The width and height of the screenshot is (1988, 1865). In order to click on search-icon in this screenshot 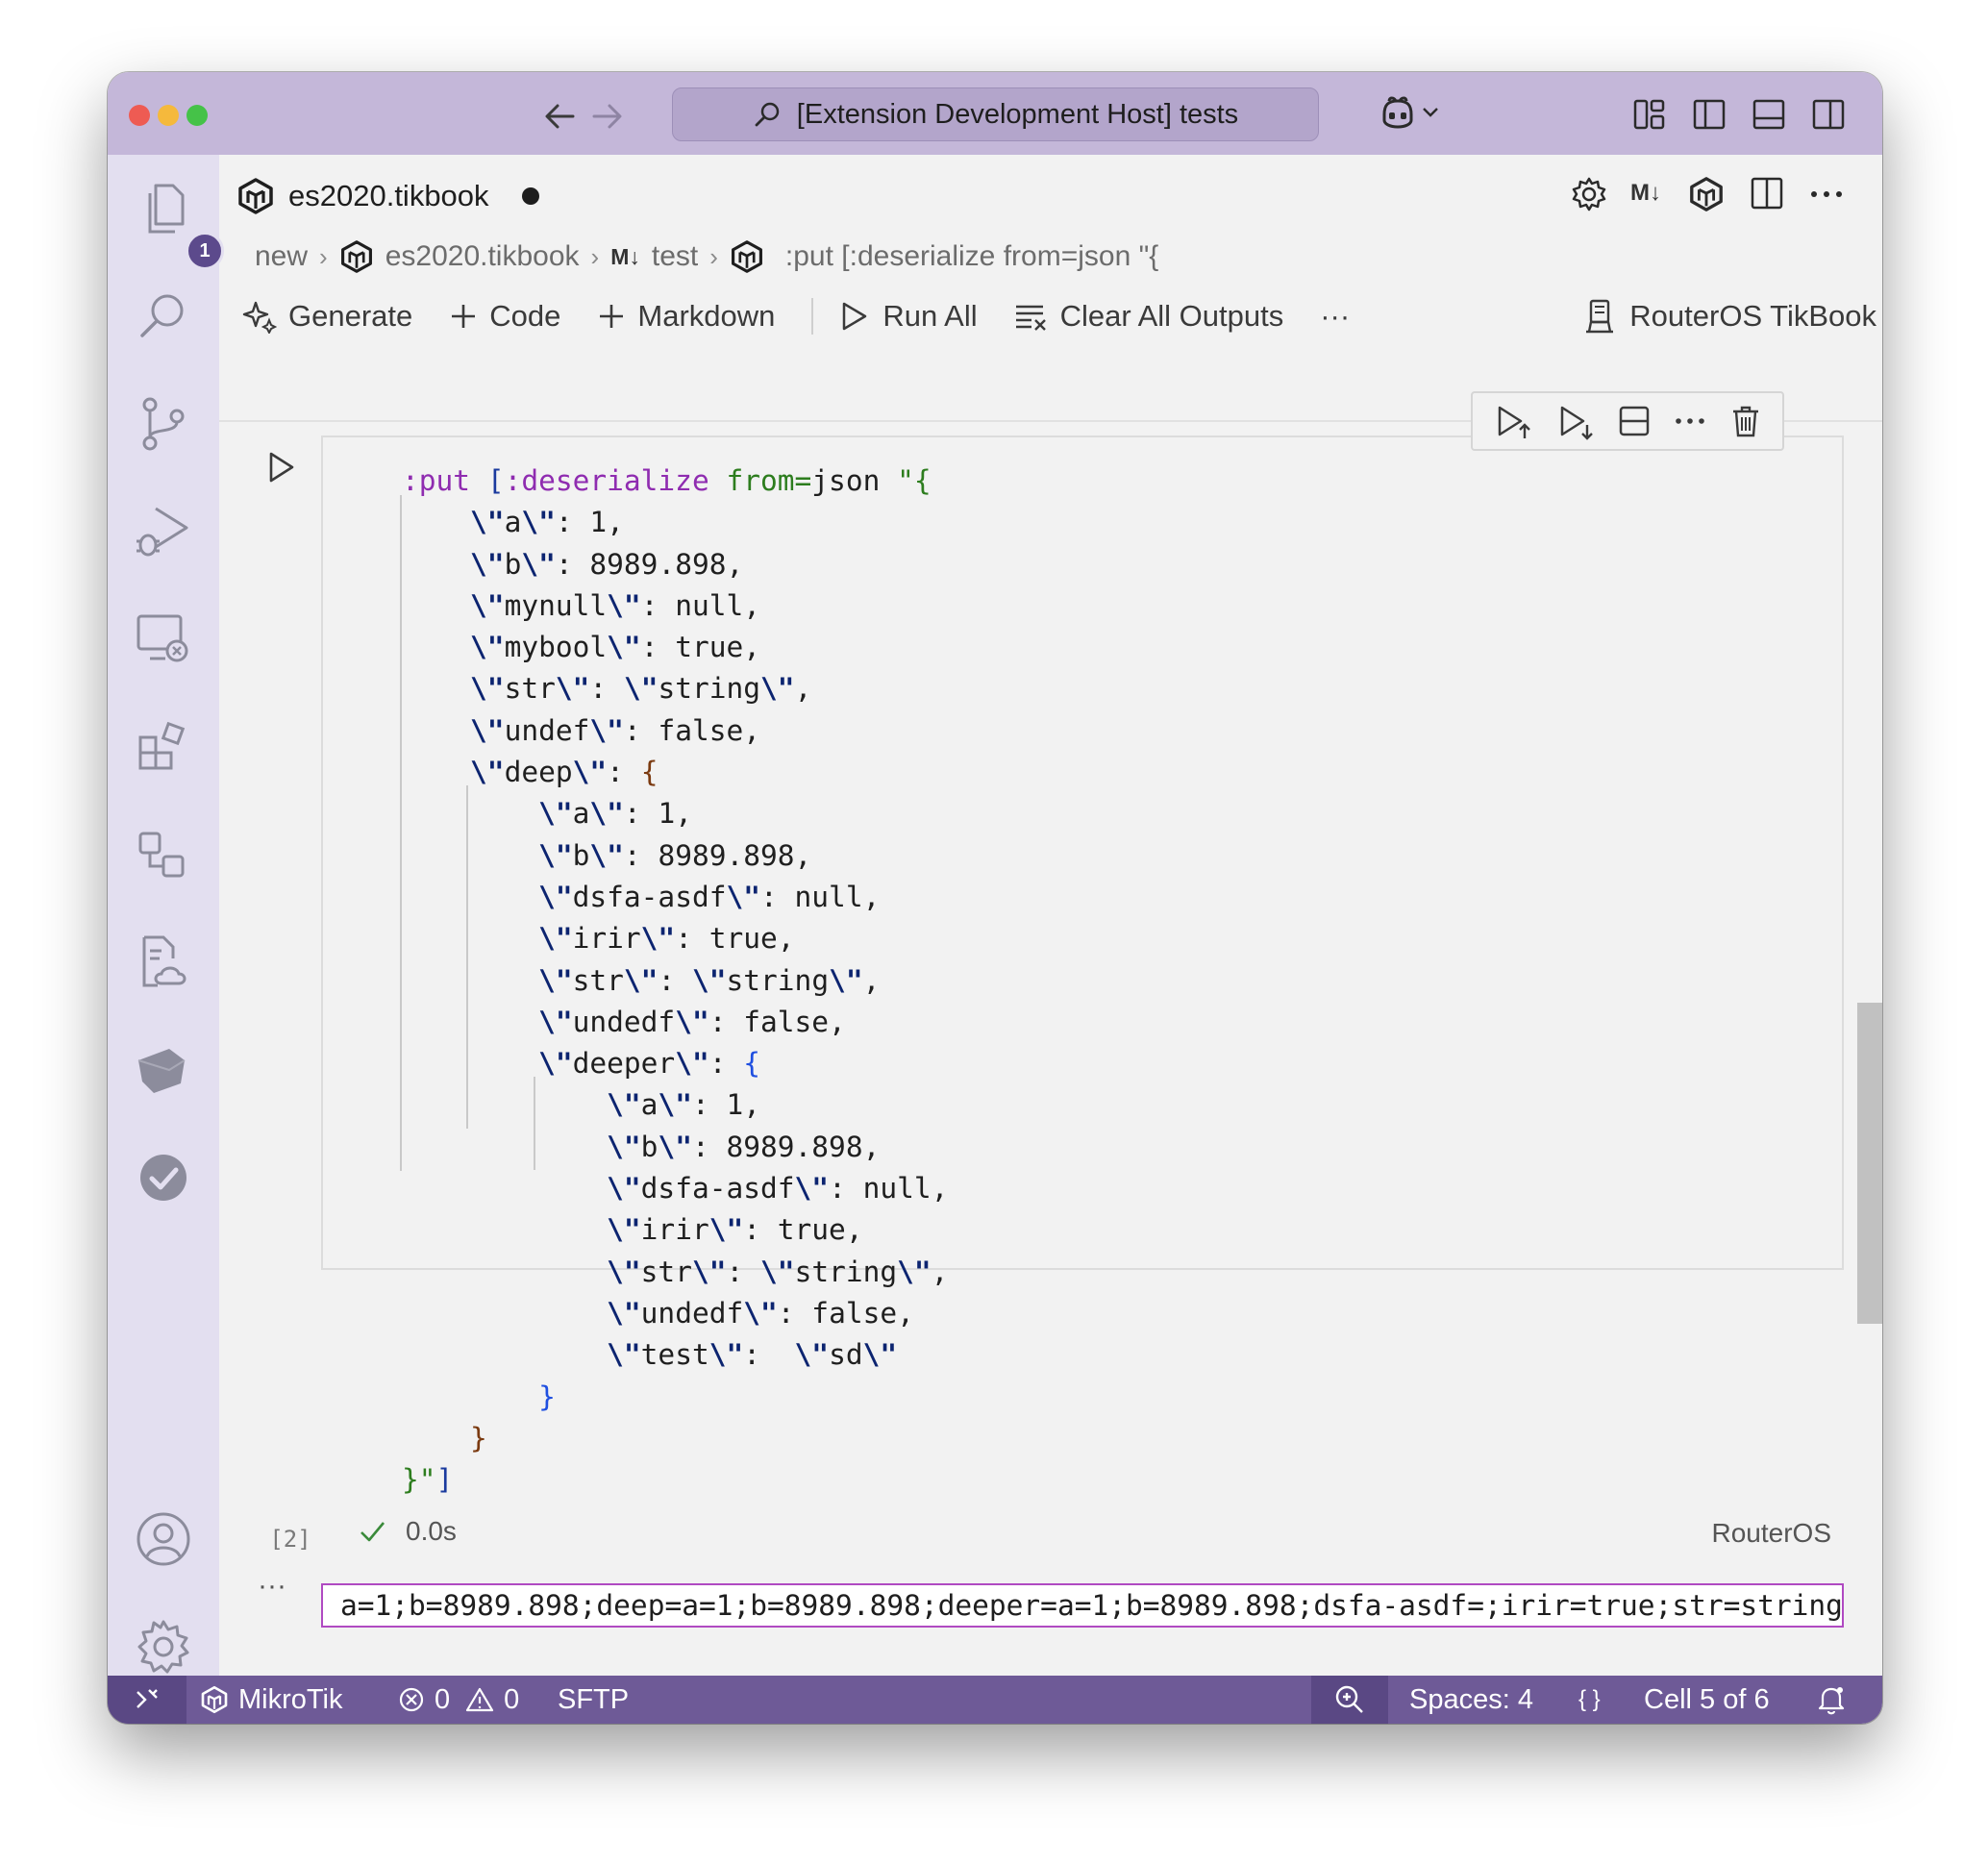, I will do `click(163, 316)`.